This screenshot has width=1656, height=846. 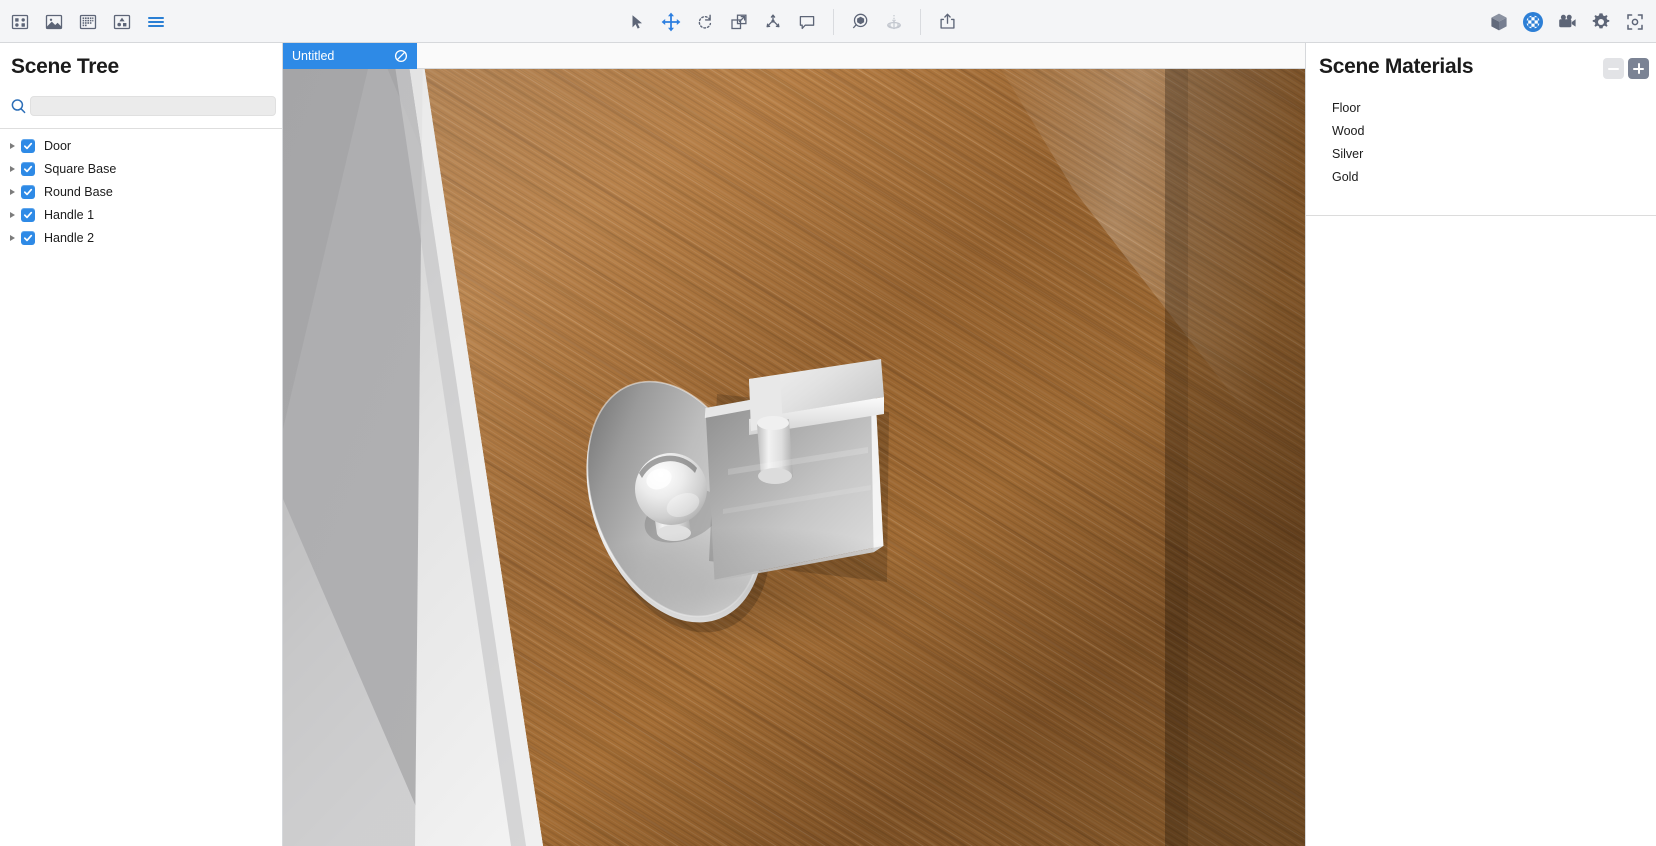 What do you see at coordinates (20, 22) in the screenshot?
I see `gallery-grid-icon` at bounding box center [20, 22].